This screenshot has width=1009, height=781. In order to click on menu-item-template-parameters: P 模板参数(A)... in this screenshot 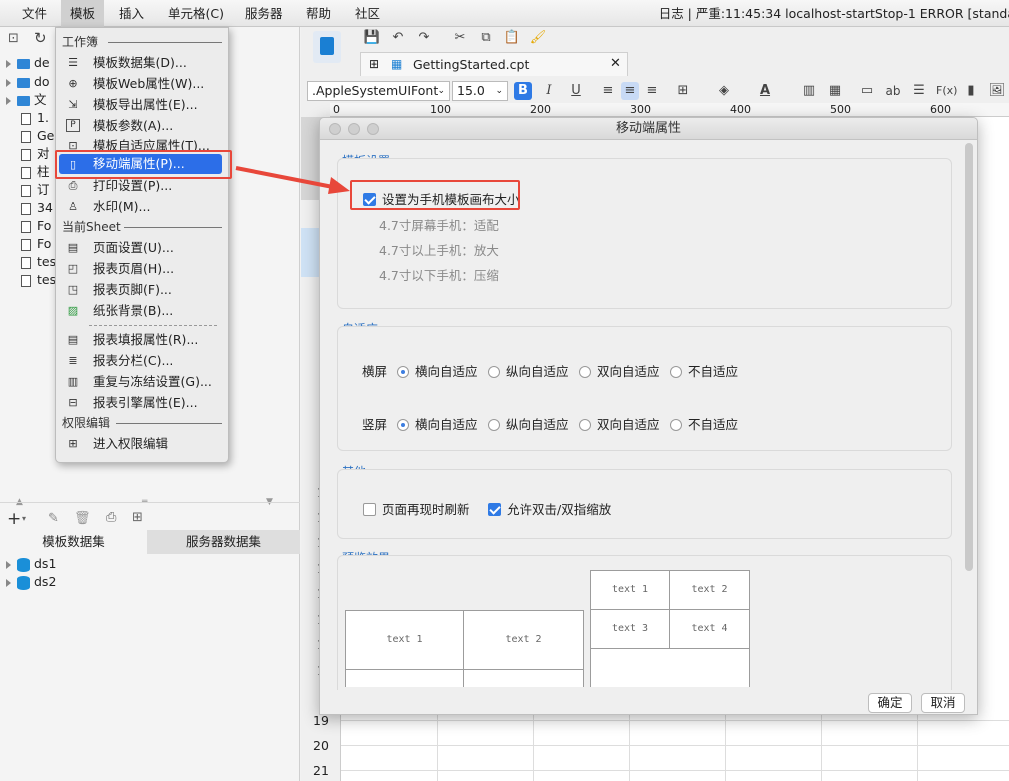, I will do `click(143, 125)`.